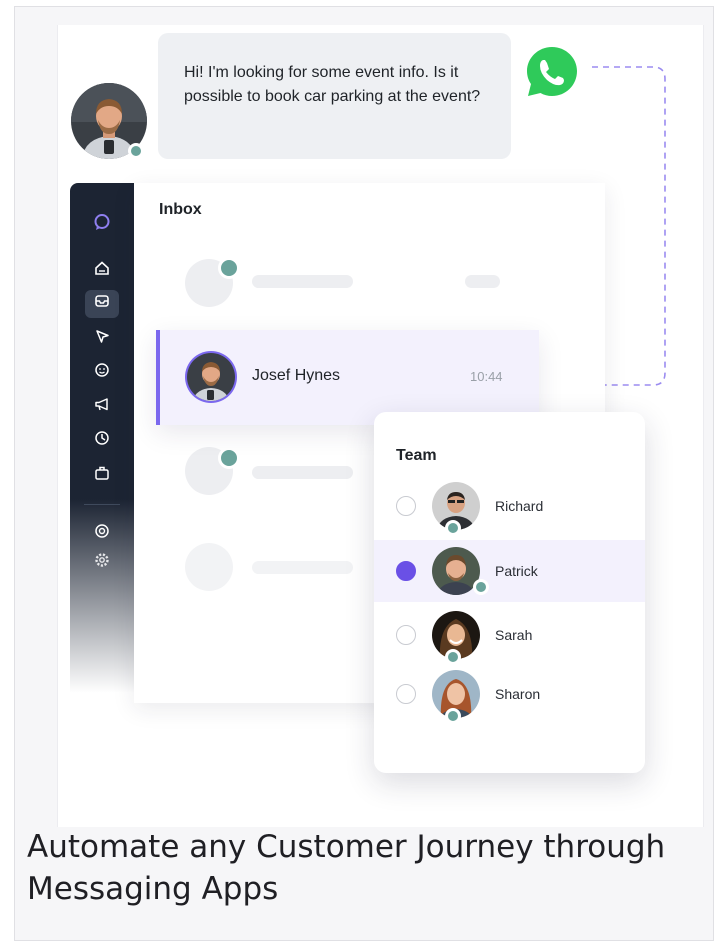 The image size is (722, 943). What do you see at coordinates (211, 377) in the screenshot?
I see `contact-avatar` at bounding box center [211, 377].